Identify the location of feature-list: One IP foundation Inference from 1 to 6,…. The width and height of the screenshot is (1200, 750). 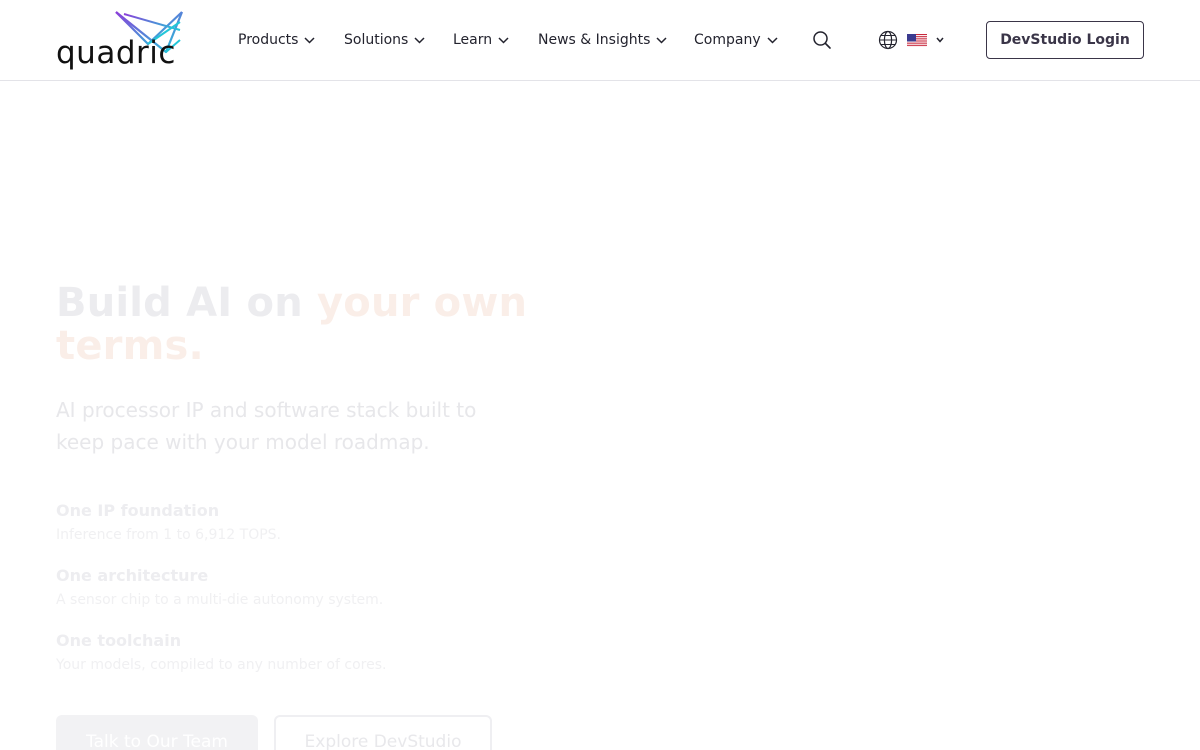
(316, 587).